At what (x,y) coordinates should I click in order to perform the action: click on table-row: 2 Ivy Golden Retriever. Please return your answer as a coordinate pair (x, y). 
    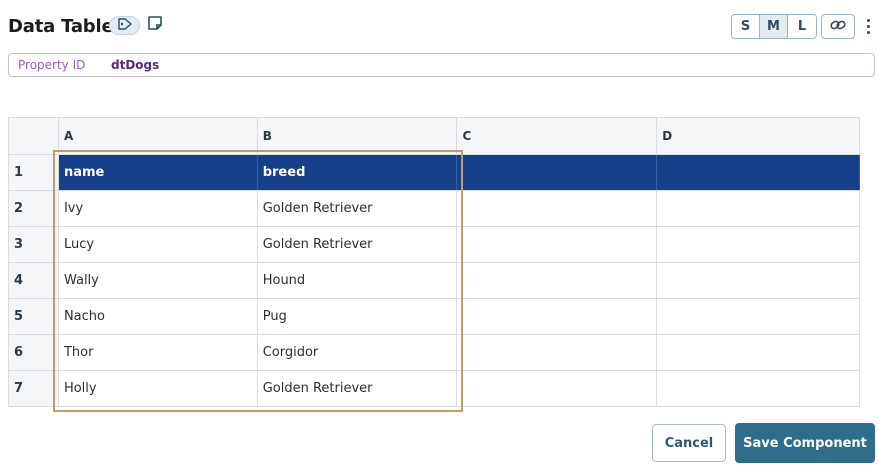
    Looking at the image, I should click on (434, 209).